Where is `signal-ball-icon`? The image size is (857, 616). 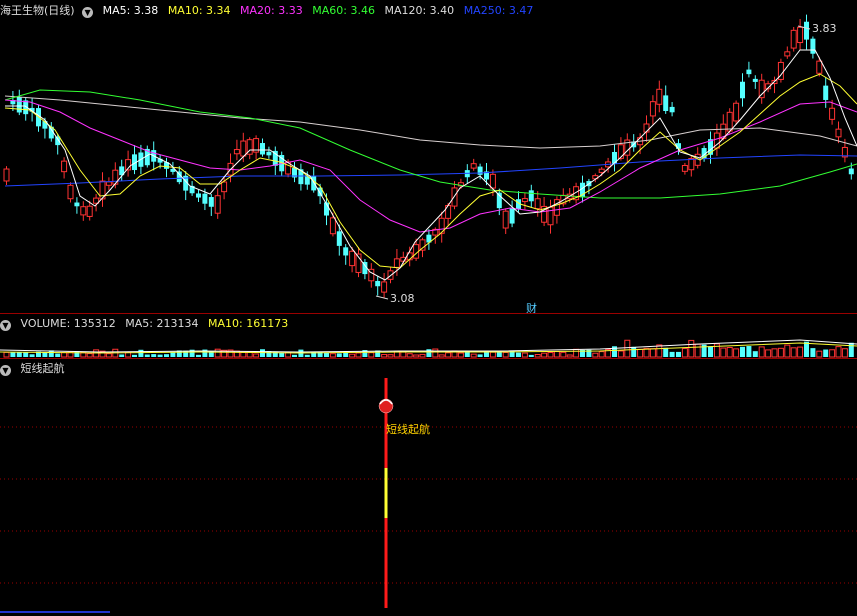 signal-ball-icon is located at coordinates (386, 406).